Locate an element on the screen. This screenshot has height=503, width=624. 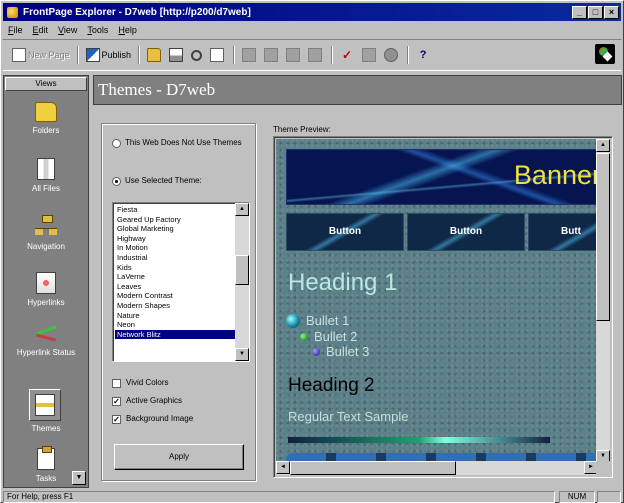
navigation-icon is located at coordinates (46, 226).